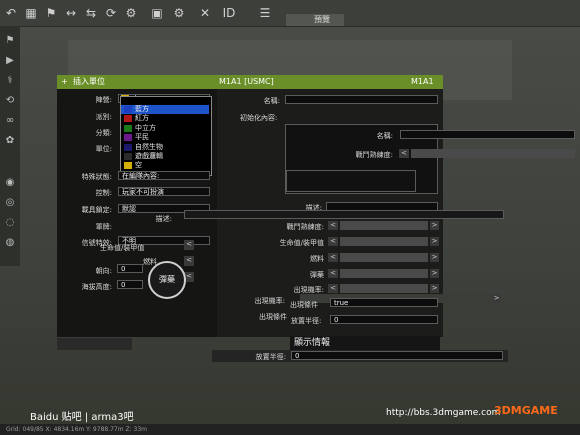 The image size is (580, 435). What do you see at coordinates (142, 118) in the screenshot?
I see `side-option: 紅方` at bounding box center [142, 118].